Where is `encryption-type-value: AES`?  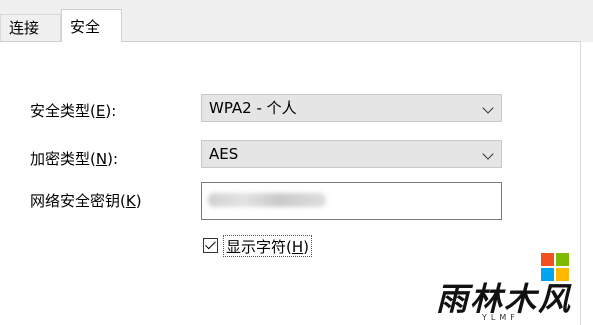
encryption-type-value: AES is located at coordinates (224, 154).